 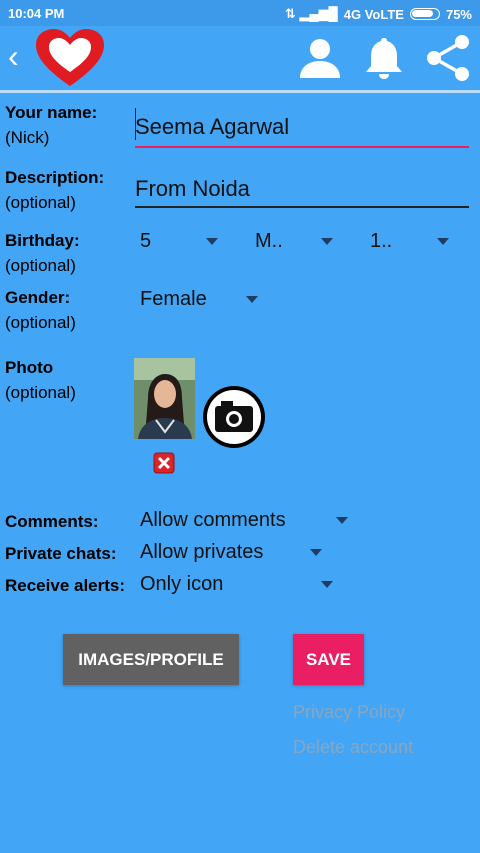 I want to click on heart-logo-icon, so click(x=70, y=57).